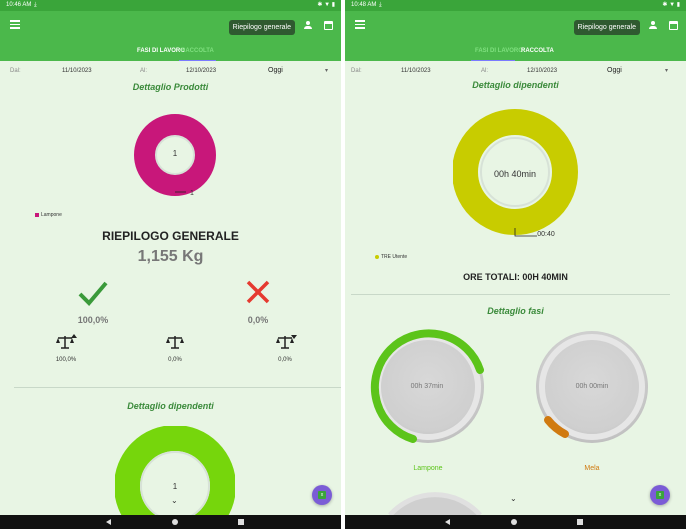  Describe the element at coordinates (170, 87) in the screenshot. I see `prodotti-title: Dettaglio Prodotti` at that location.